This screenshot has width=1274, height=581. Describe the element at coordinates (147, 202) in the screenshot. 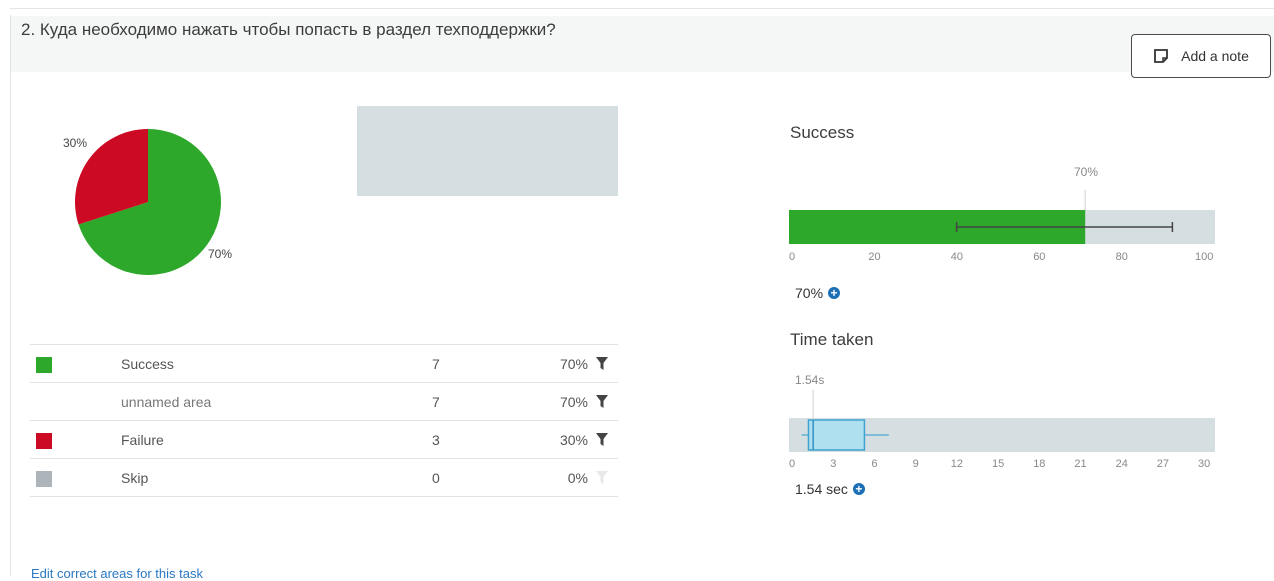

I see `result-pie-chart` at that location.